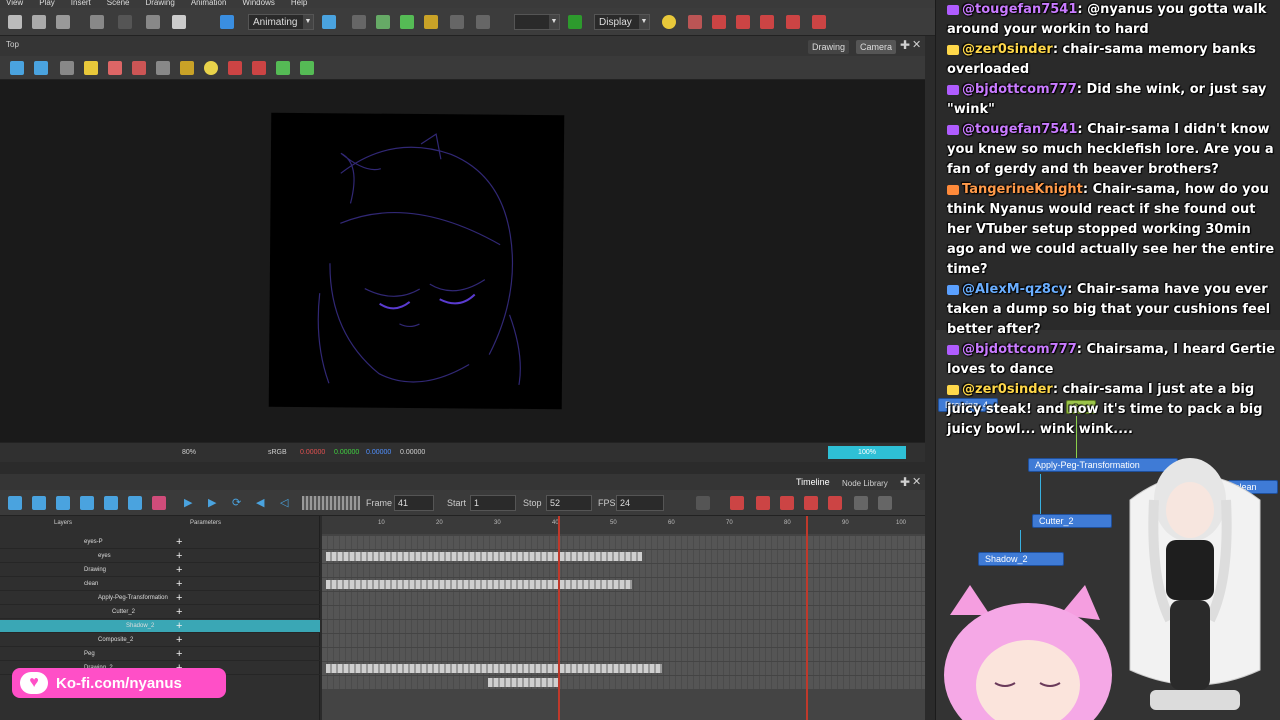  Describe the element at coordinates (695, 22) in the screenshot. I see `key-icon` at that location.